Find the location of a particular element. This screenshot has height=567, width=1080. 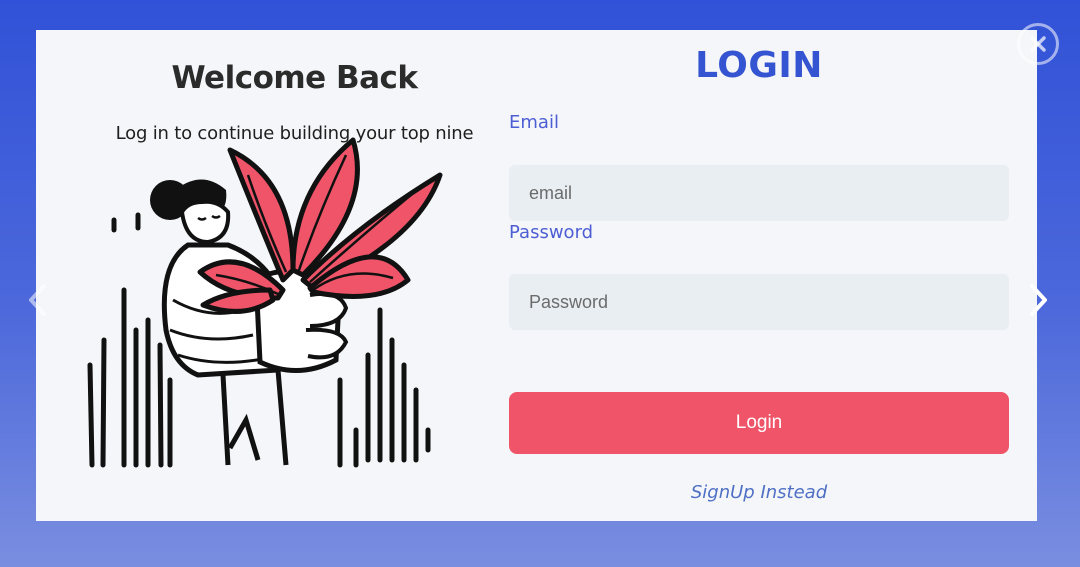

chevron-right-icon is located at coordinates (1038, 300).